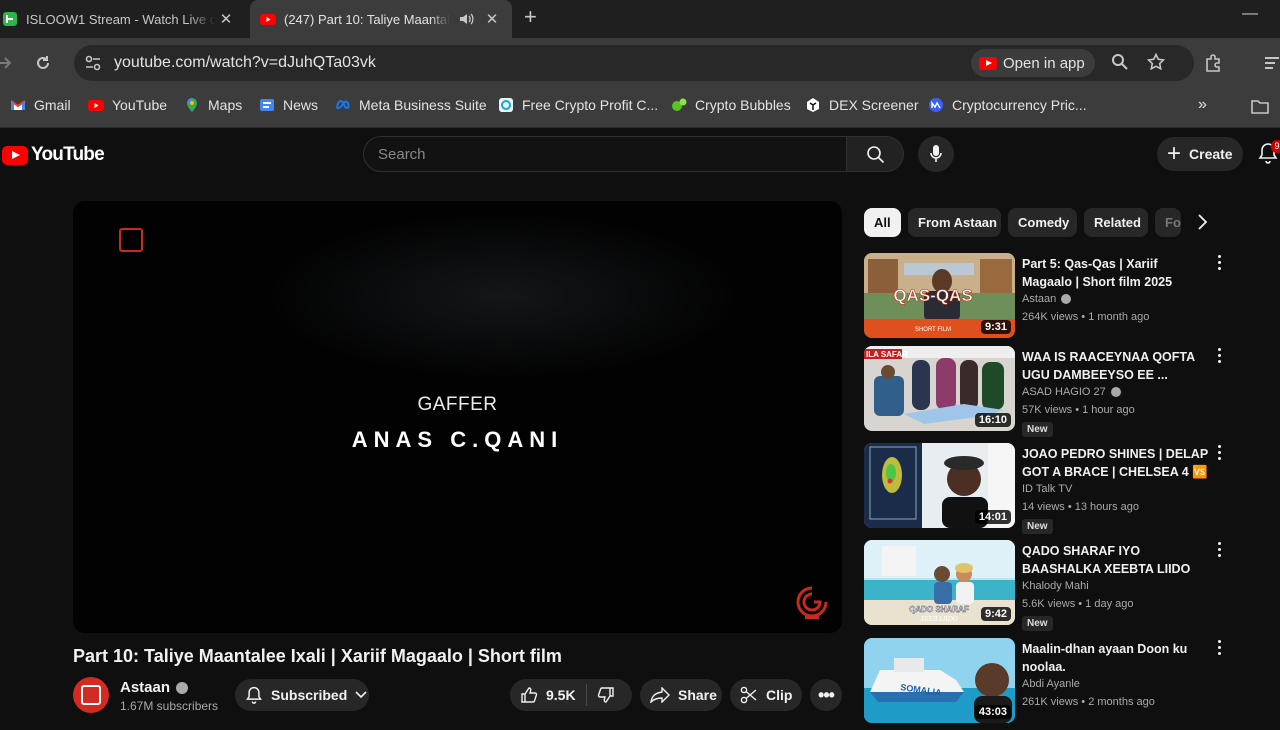 The width and height of the screenshot is (1280, 730). What do you see at coordinates (529, 695) in the screenshot?
I see `thumbs-up-icon` at bounding box center [529, 695].